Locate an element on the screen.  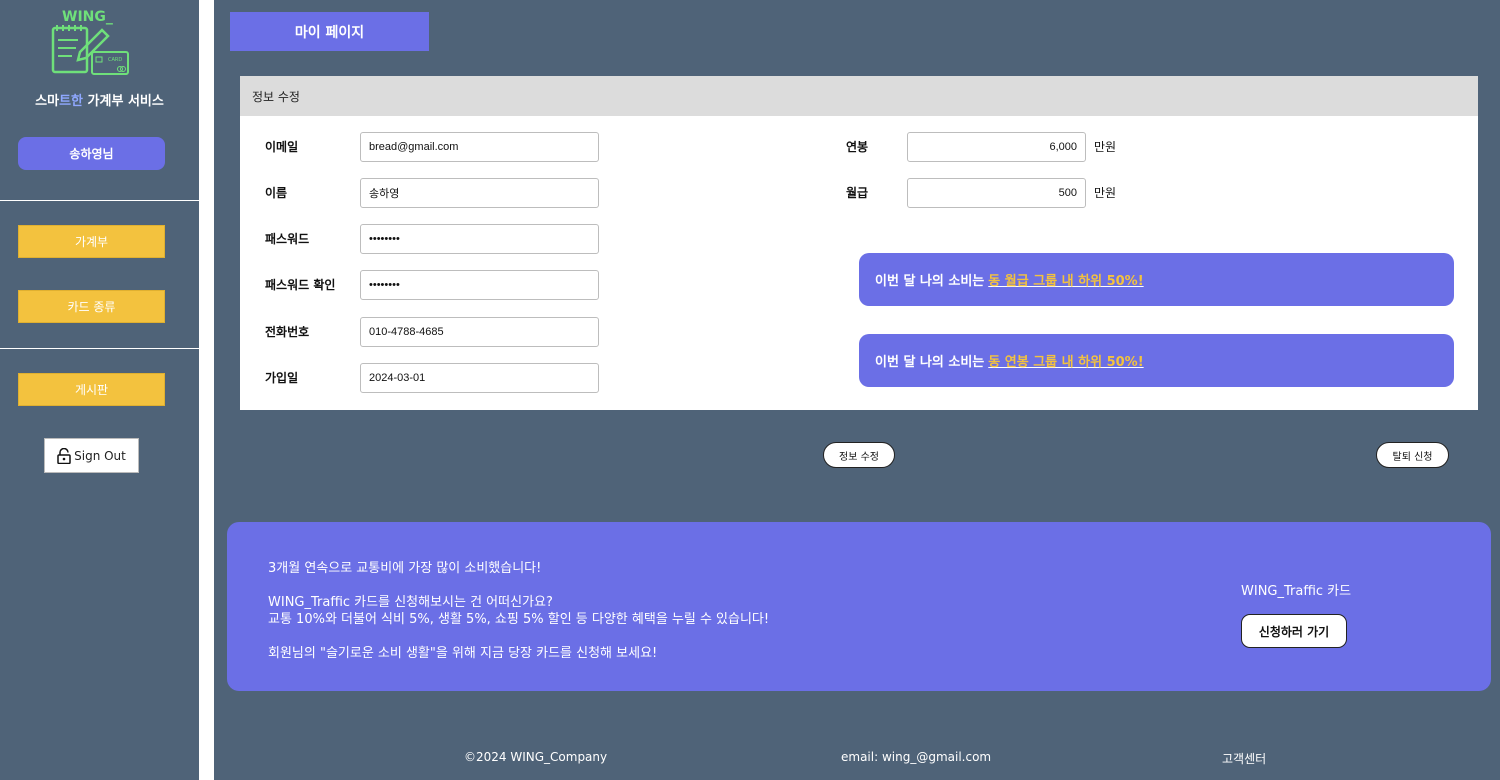
service-title-suffix: 가계부 서비스 is located at coordinates (123, 101).